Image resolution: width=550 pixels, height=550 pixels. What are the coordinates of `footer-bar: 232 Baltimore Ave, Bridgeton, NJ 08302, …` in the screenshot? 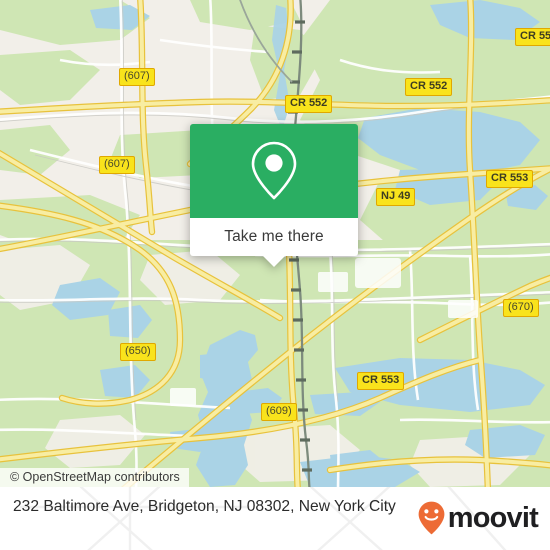 It's located at (275, 518).